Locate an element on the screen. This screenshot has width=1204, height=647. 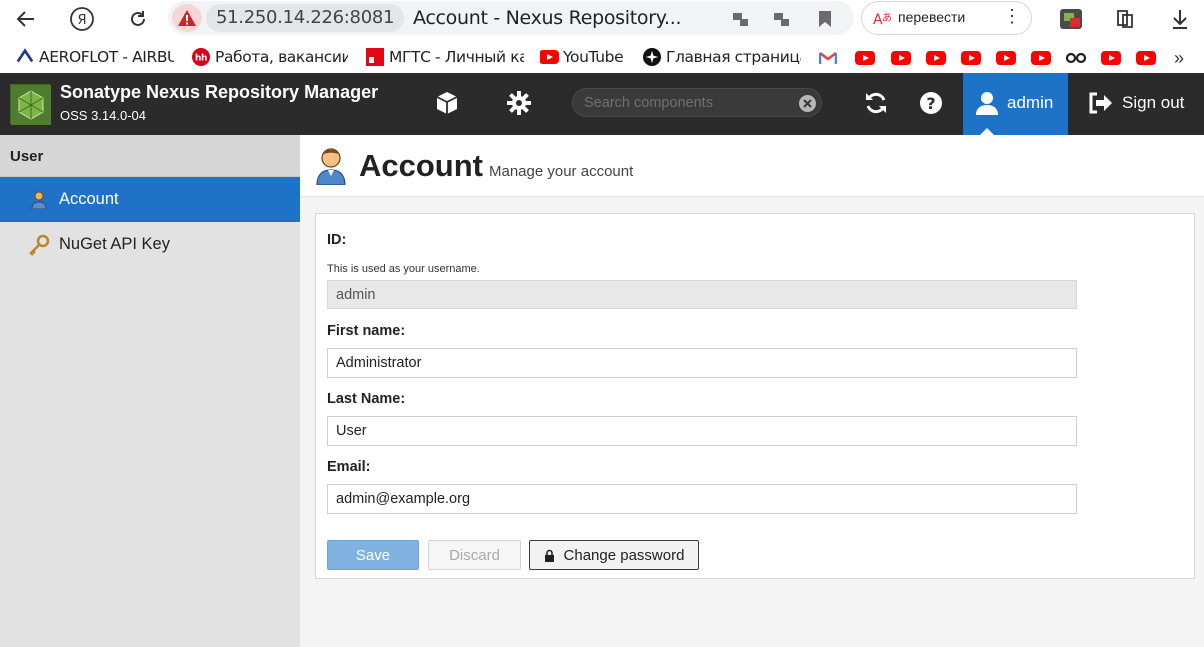
translate-icon: Aあ is located at coordinates (882, 20).